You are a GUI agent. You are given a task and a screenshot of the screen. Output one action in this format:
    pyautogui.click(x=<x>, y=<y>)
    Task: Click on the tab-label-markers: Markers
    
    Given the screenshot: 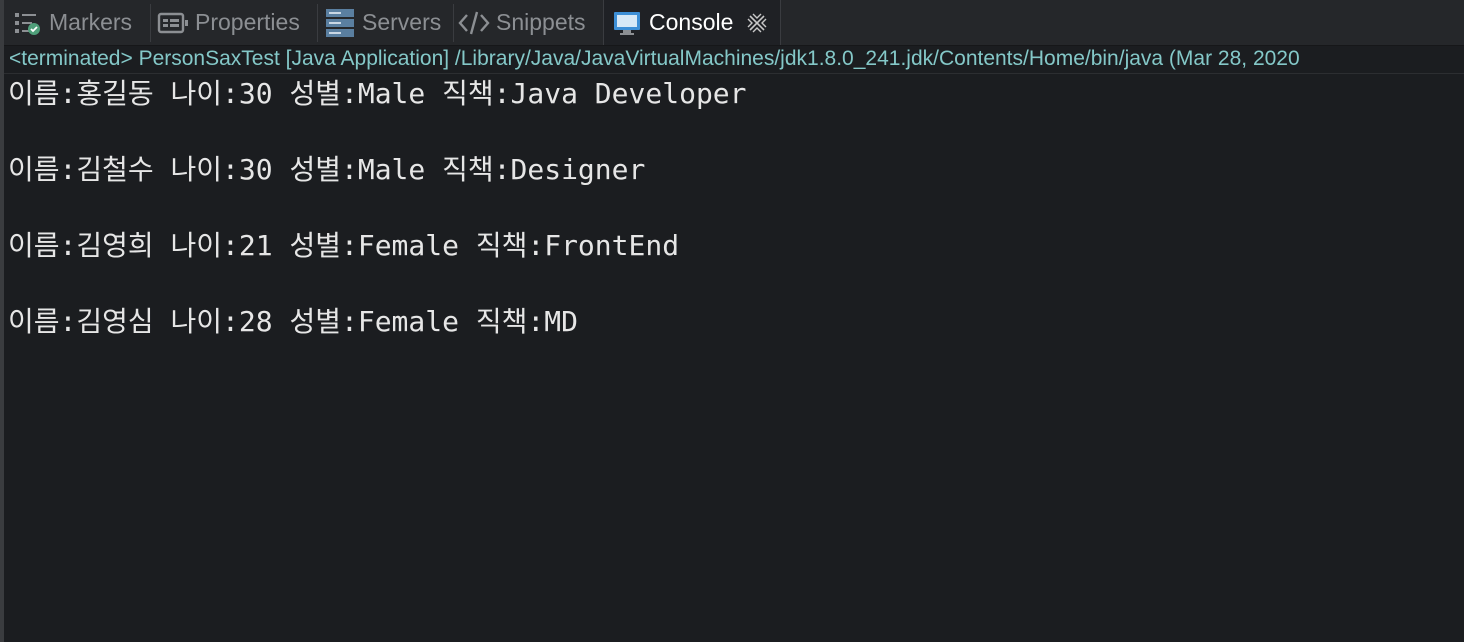 What is the action you would take?
    pyautogui.click(x=91, y=22)
    